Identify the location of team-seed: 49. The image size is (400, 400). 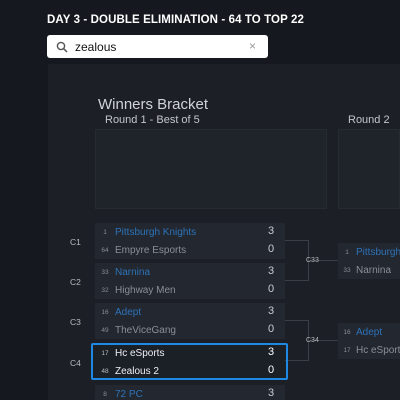
(105, 330).